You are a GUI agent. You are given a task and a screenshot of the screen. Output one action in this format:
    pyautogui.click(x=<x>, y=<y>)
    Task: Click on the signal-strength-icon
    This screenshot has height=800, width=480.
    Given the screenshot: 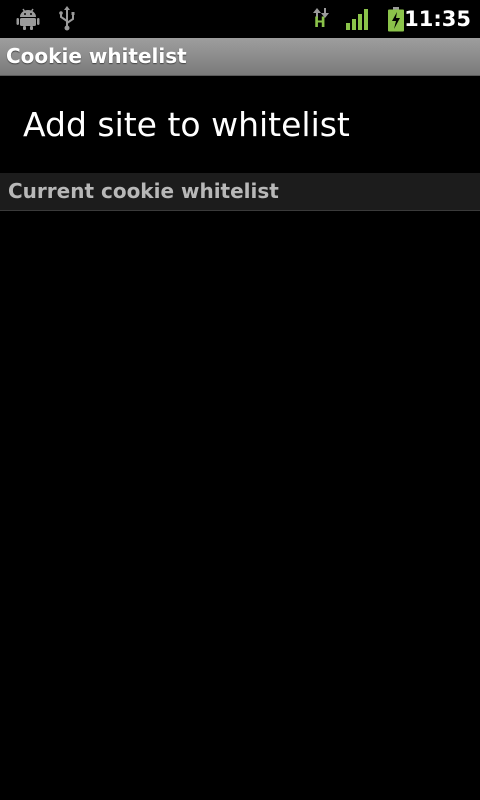 What is the action you would take?
    pyautogui.click(x=358, y=21)
    